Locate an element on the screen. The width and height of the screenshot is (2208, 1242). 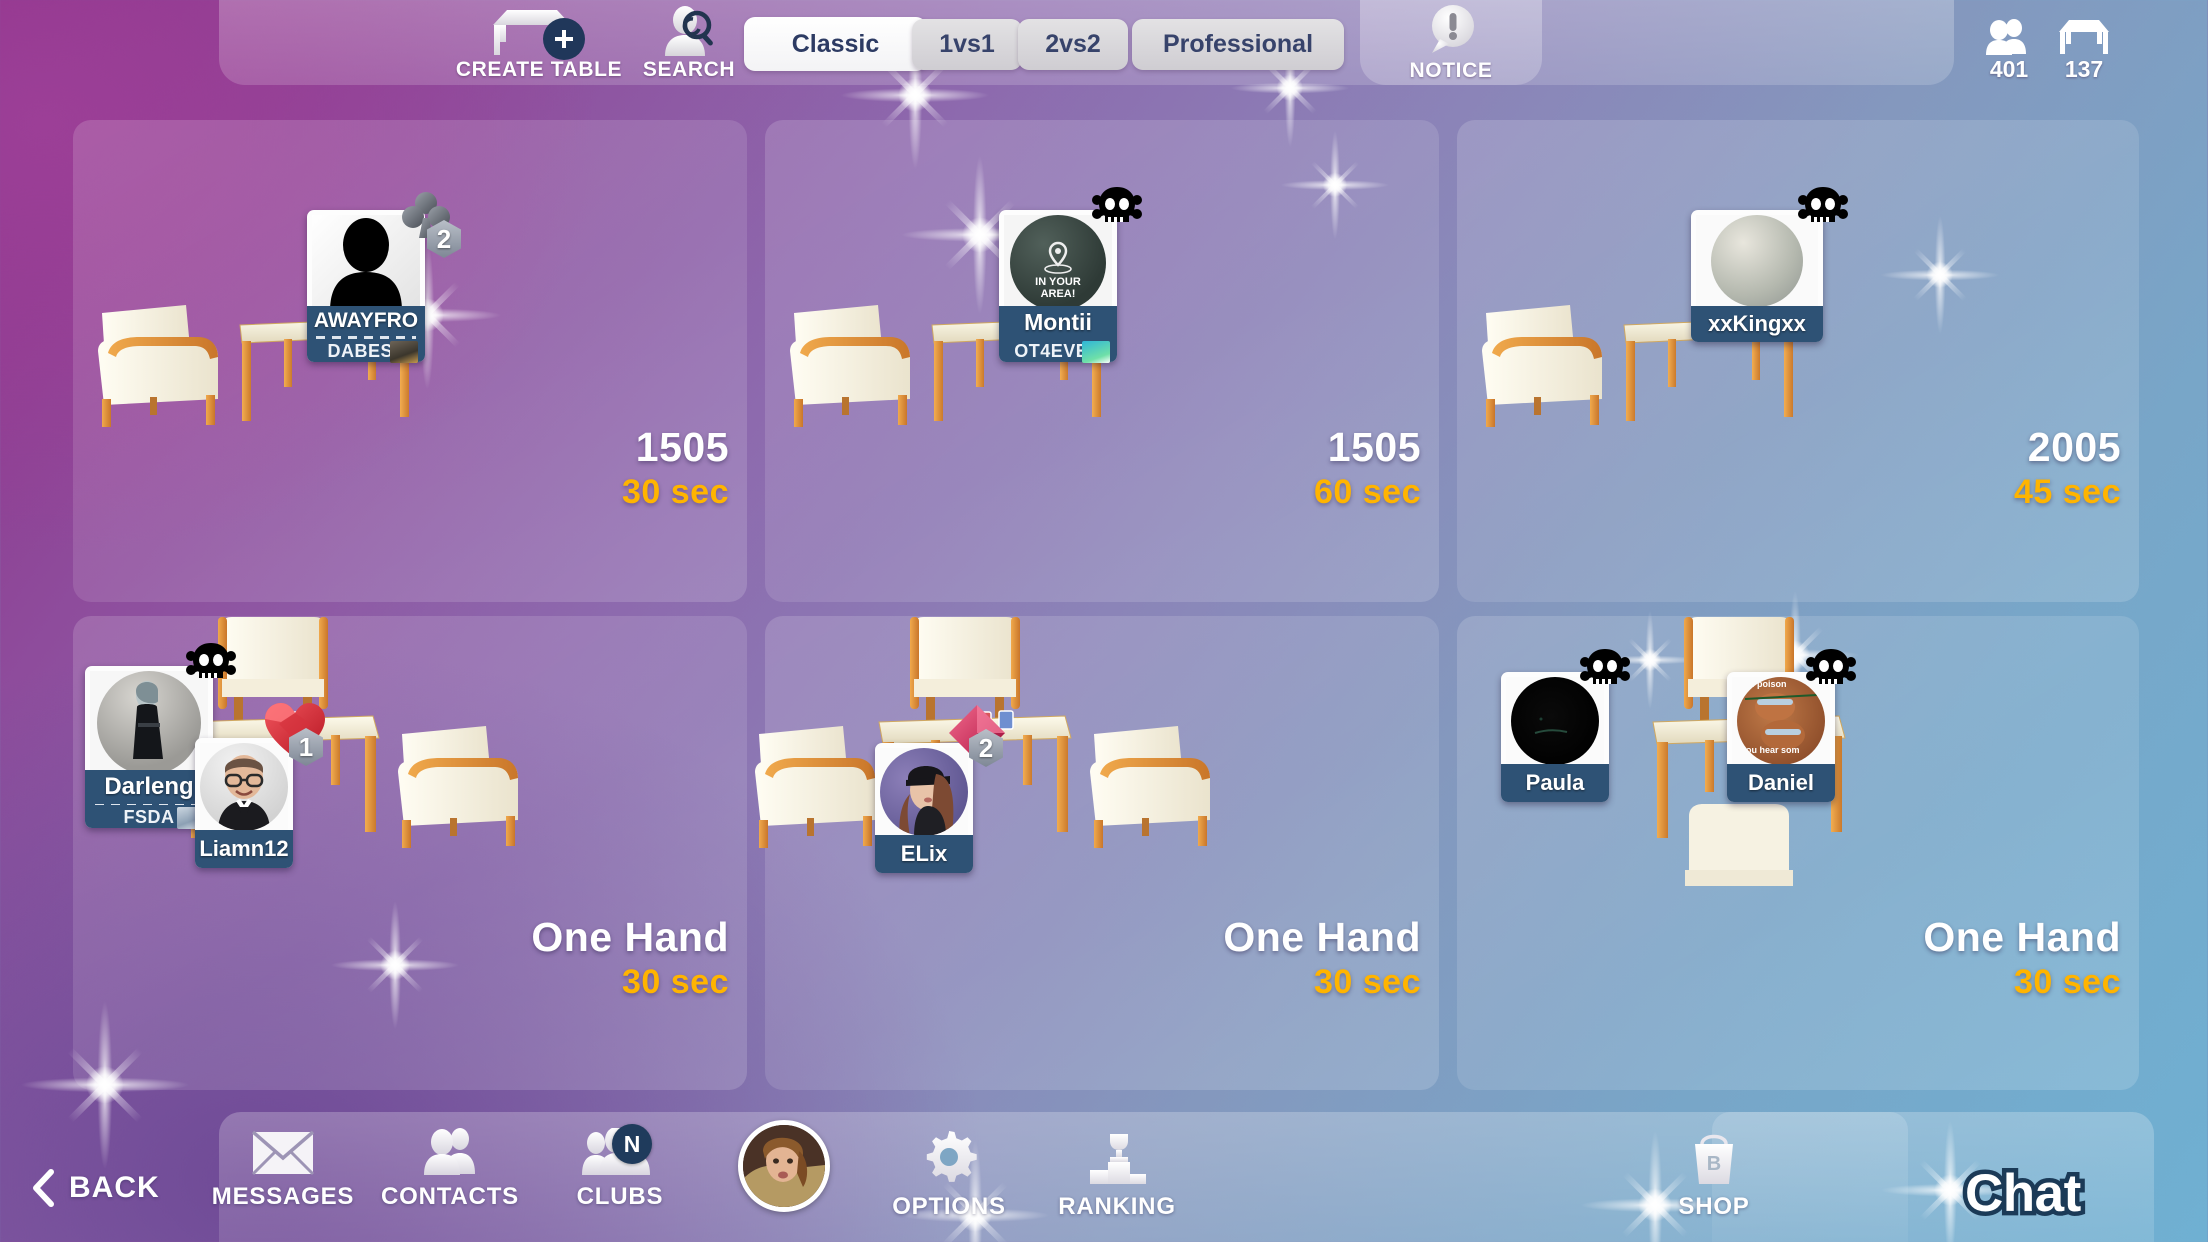
shopping-bag-icon: B is located at coordinates (1714, 1157).